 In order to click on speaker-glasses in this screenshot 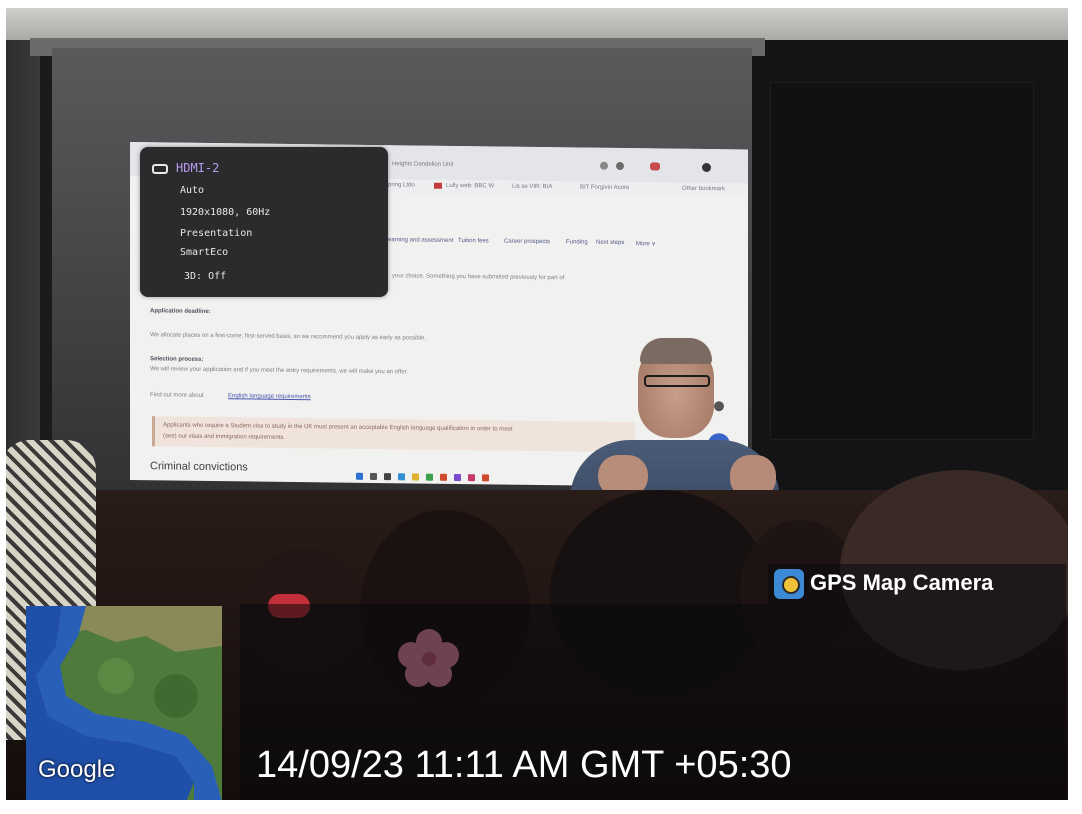, I will do `click(677, 381)`.